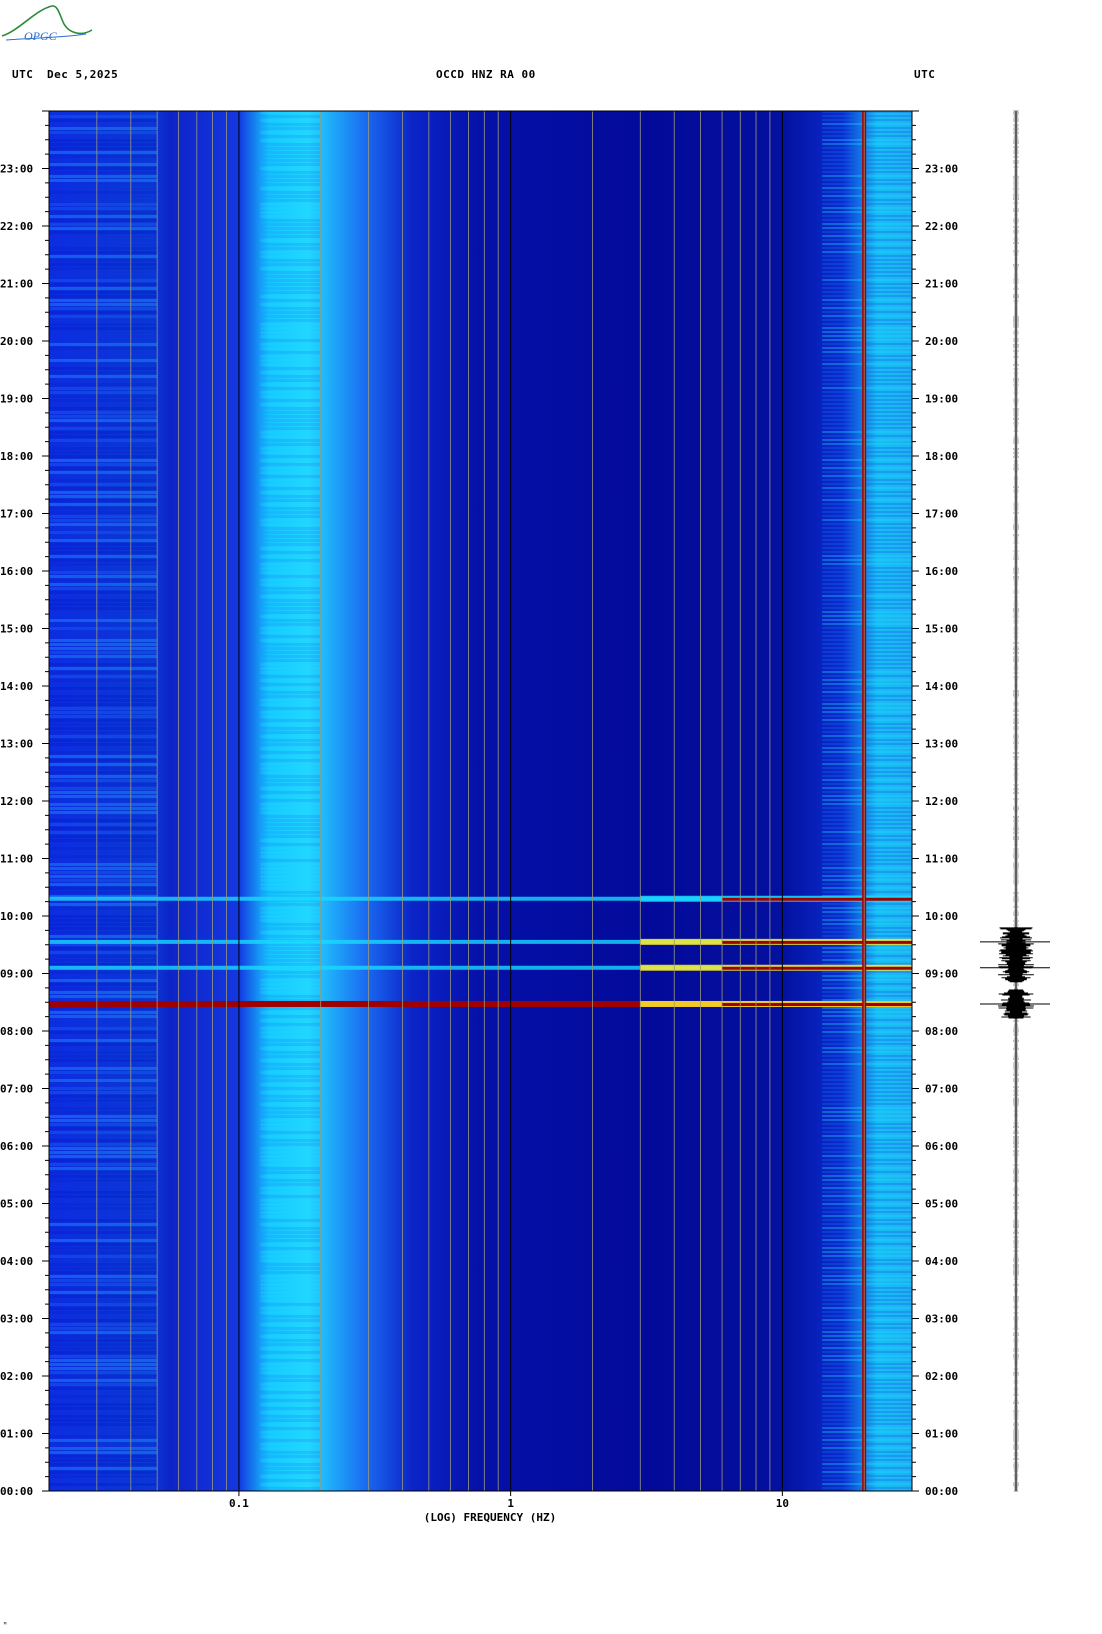 The height and width of the screenshot is (1634, 1102). I want to click on y-tick-label-left: 13:00, so click(16, 744).